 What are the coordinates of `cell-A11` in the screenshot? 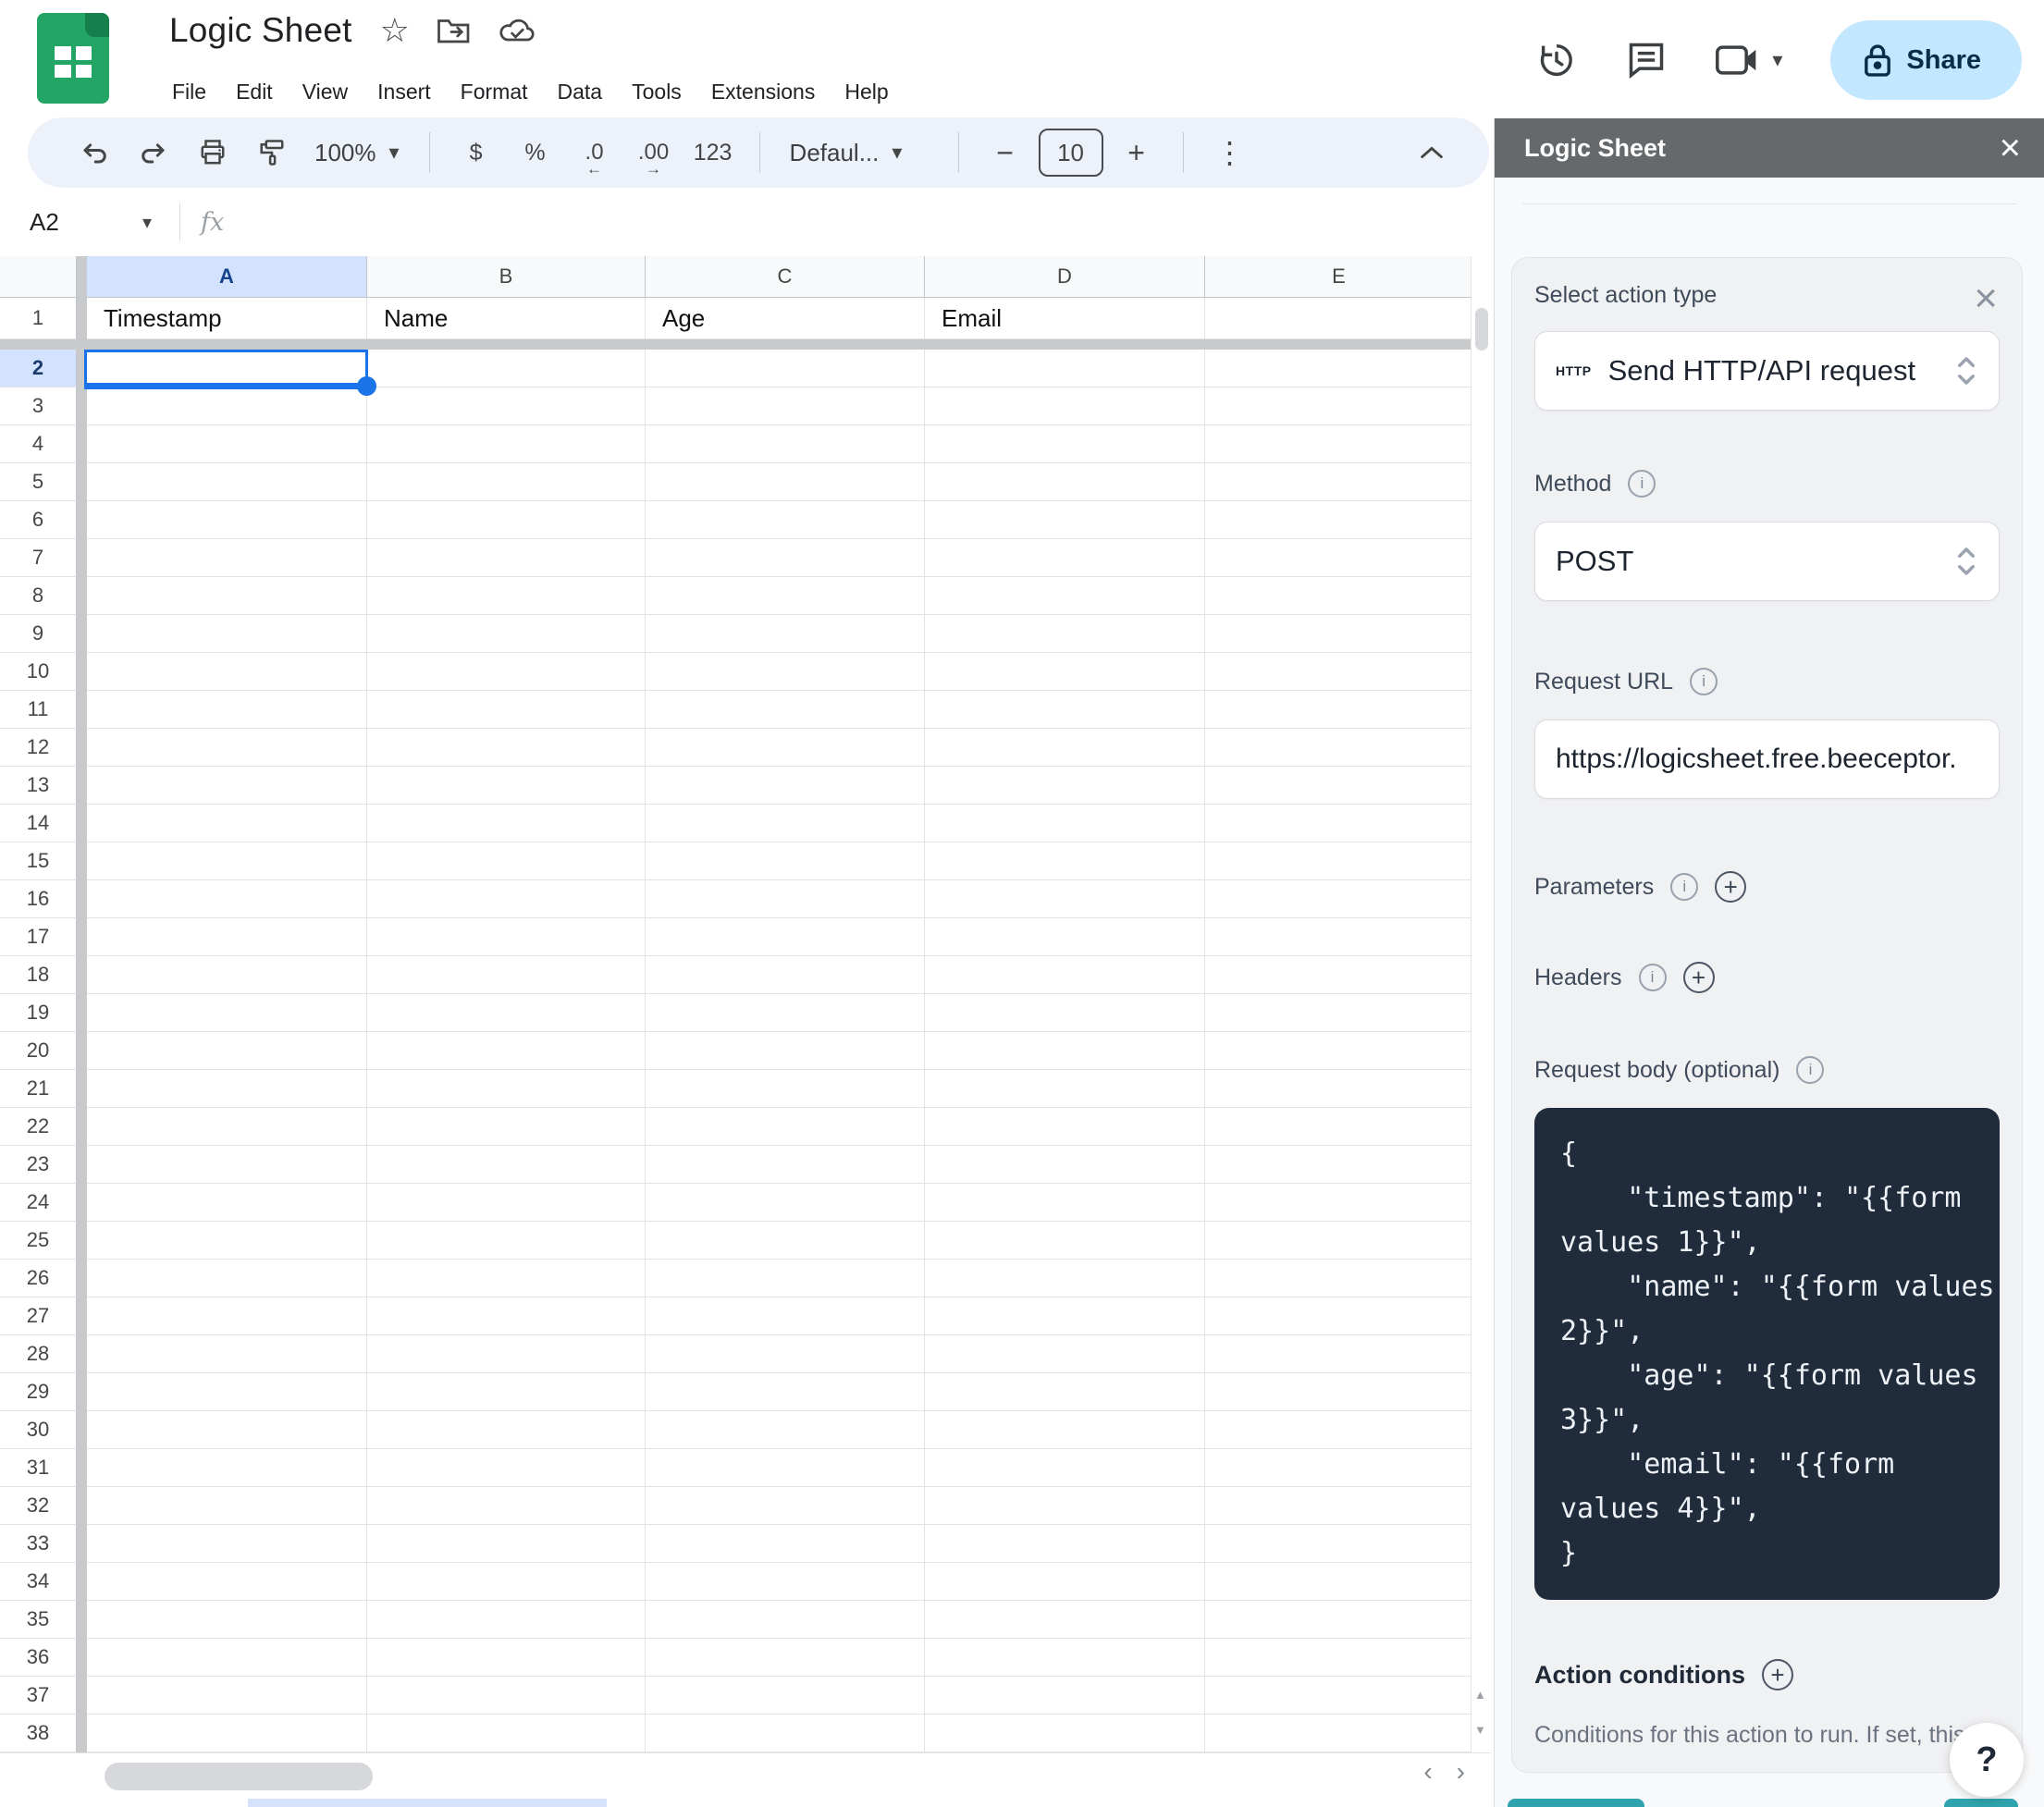 It's located at (227, 710).